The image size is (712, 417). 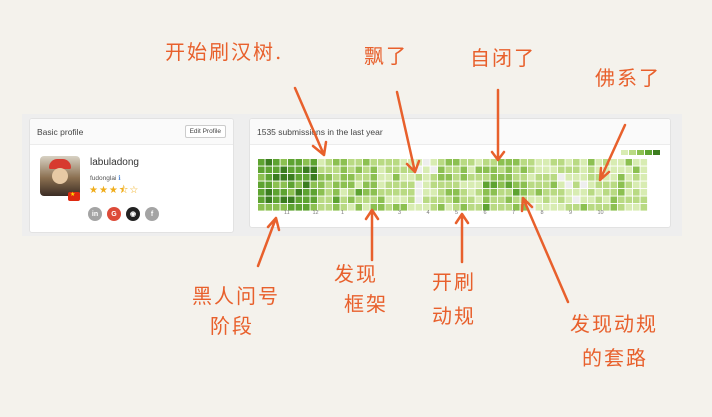 I want to click on github-icon: ◉, so click(x=133, y=214).